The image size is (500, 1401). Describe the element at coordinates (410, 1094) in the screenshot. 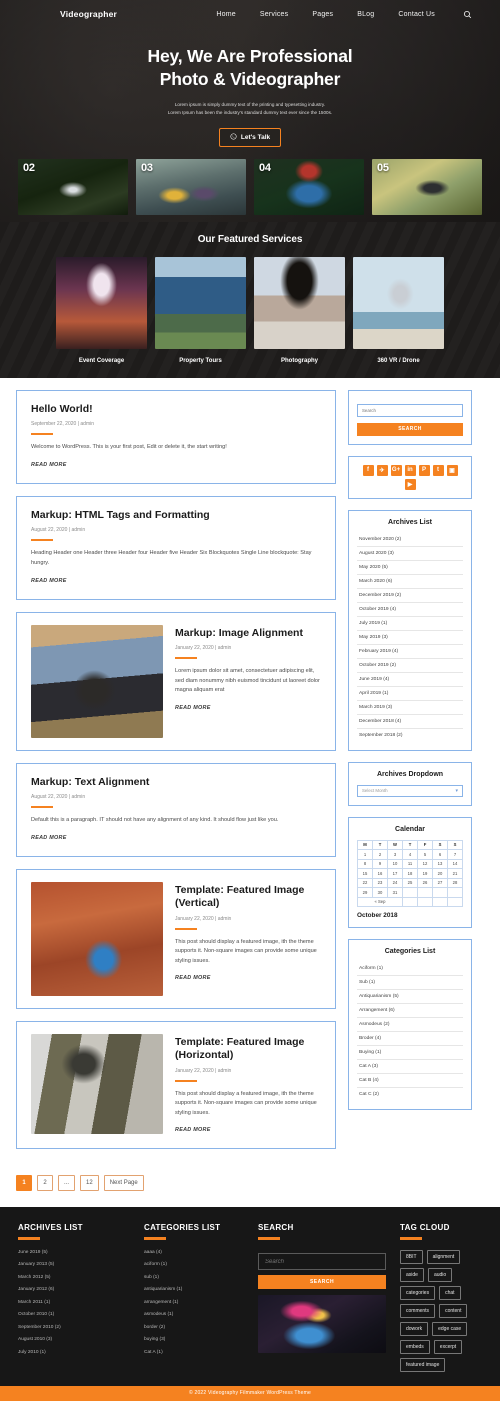

I see `list-item: Cat C (2)` at that location.